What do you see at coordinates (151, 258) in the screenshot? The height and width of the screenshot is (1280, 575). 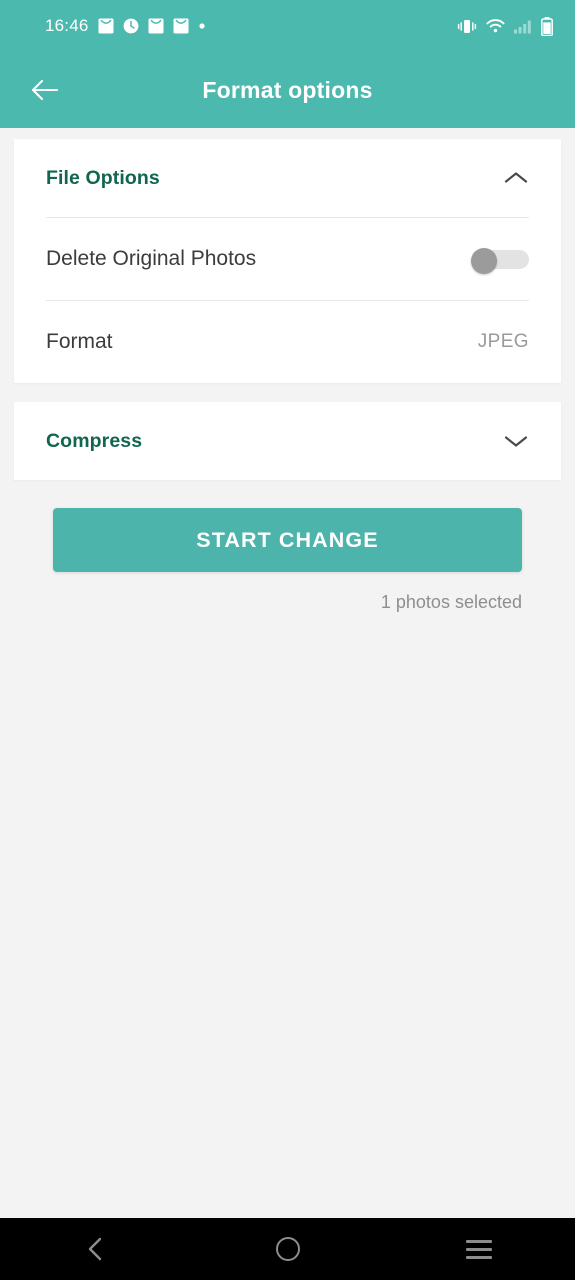 I see `row-label-delete-original-photos: Delete Original Photos` at bounding box center [151, 258].